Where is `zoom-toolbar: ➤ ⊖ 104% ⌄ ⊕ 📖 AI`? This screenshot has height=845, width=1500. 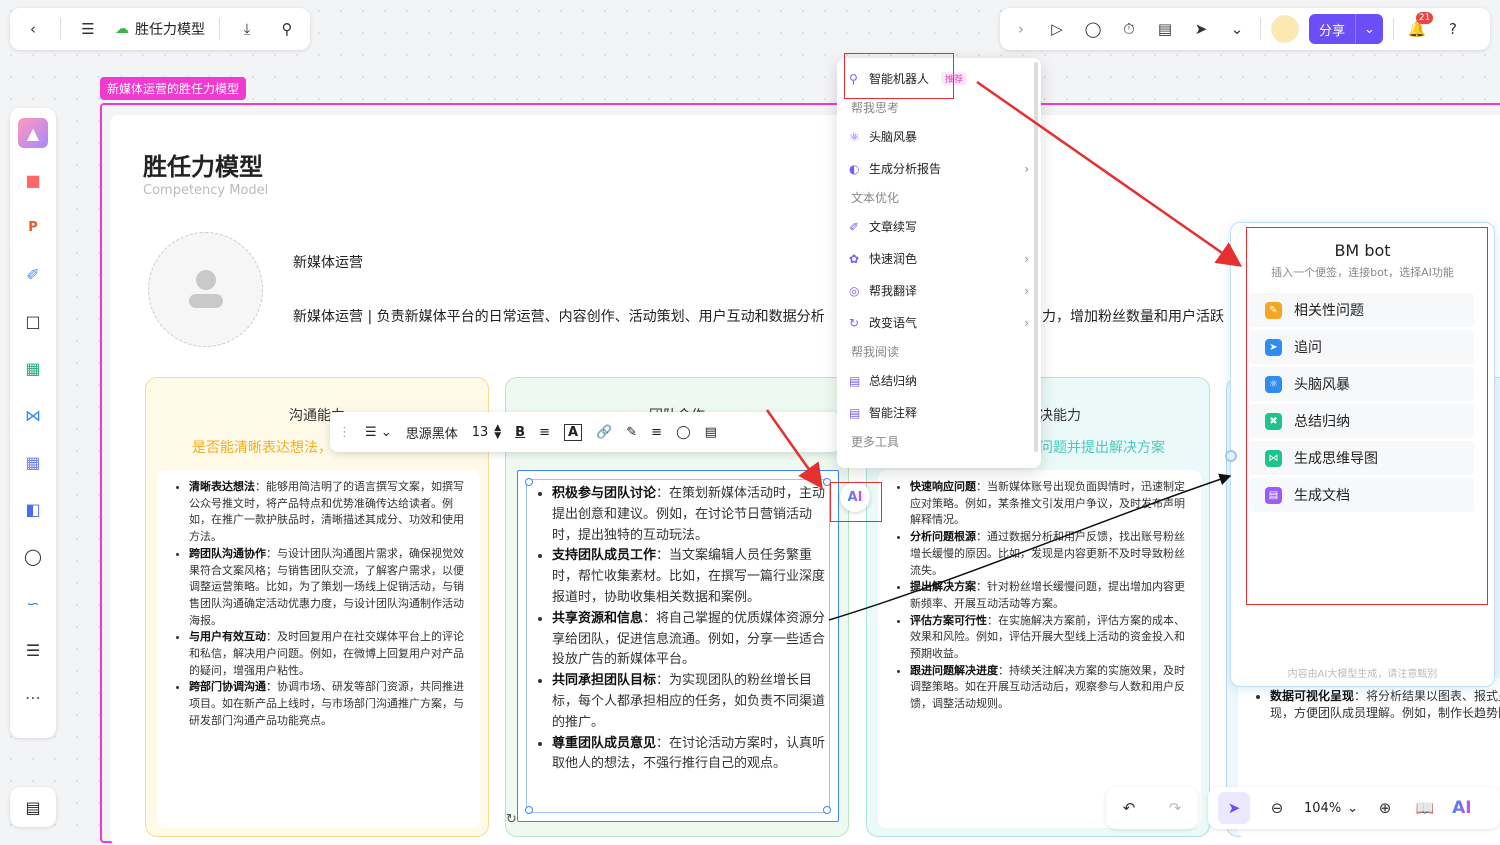
zoom-toolbar: ➤ ⊖ 104% ⌄ ⊕ 📖 AI is located at coordinates (1354, 808).